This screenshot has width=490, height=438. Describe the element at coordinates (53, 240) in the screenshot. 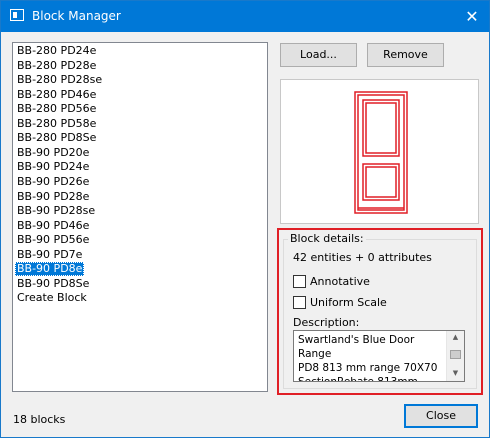

I see `block-list-item: BB-90 PD56e` at that location.